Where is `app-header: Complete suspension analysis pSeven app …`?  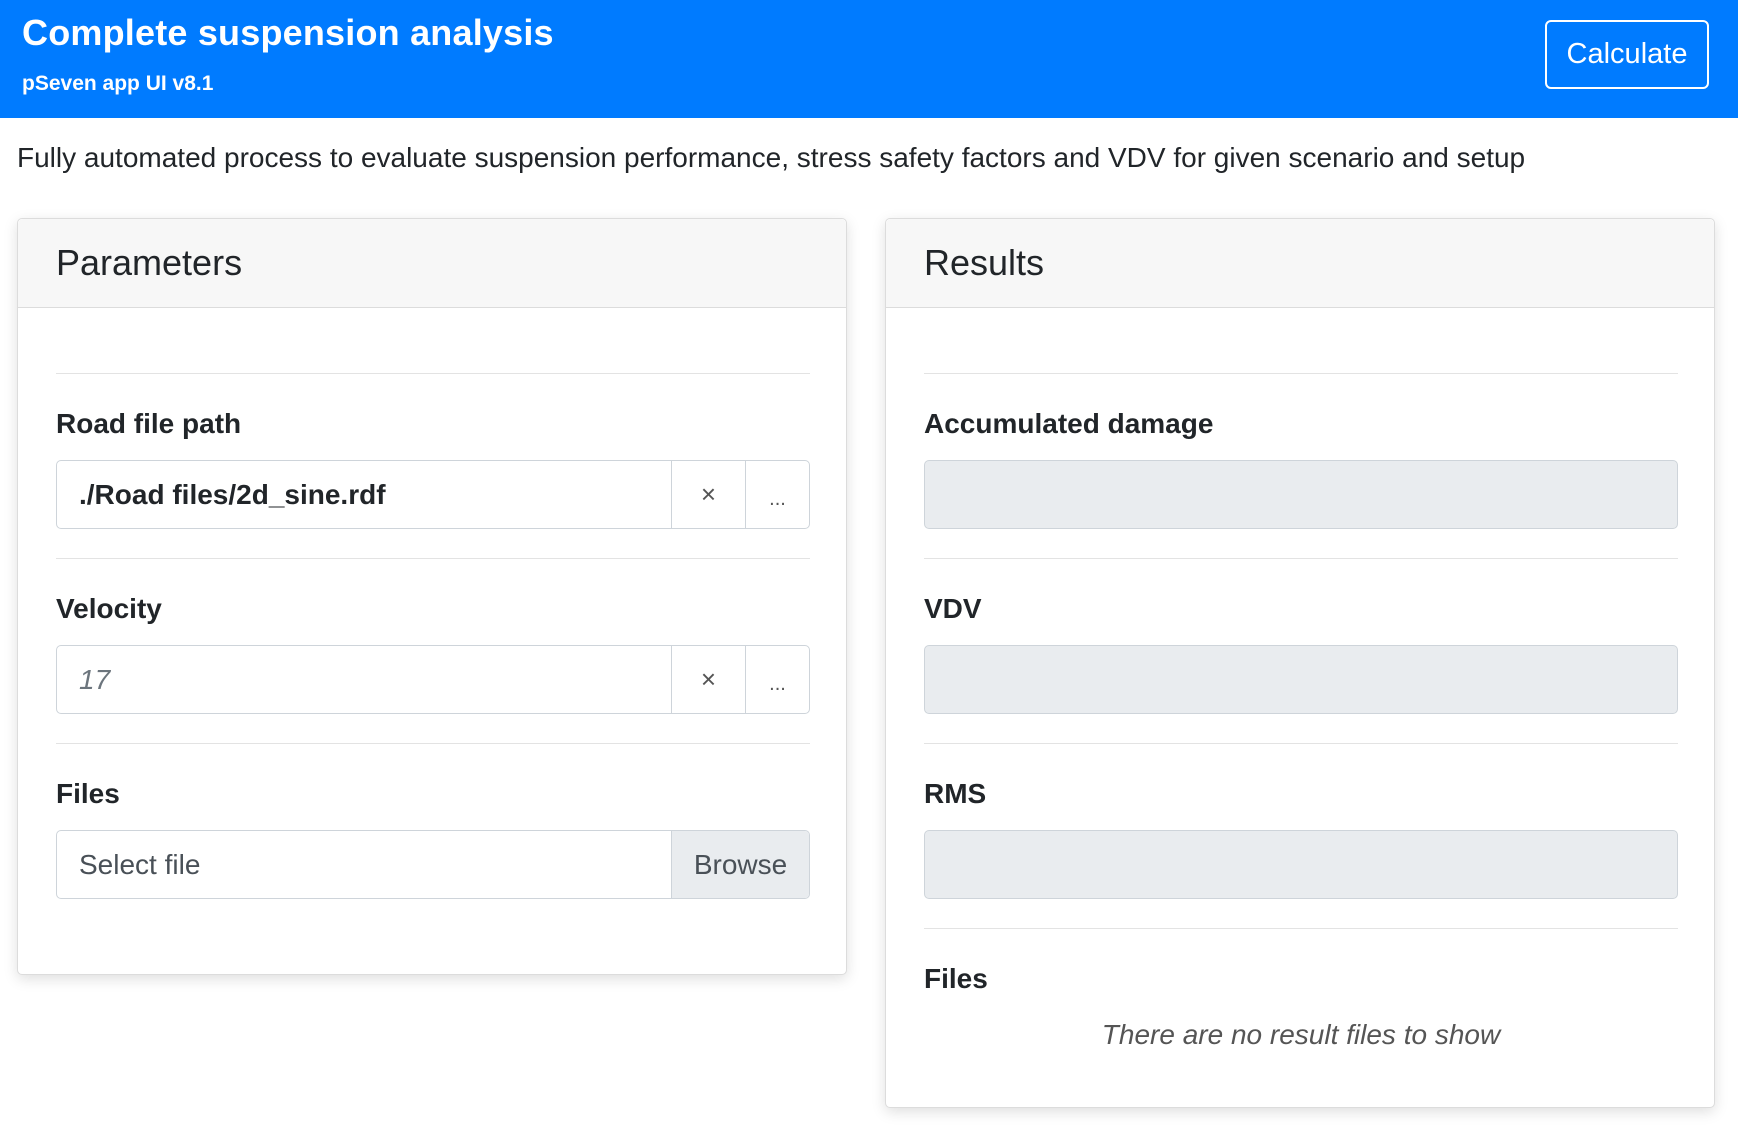 app-header: Complete suspension analysis pSeven app … is located at coordinates (869, 59).